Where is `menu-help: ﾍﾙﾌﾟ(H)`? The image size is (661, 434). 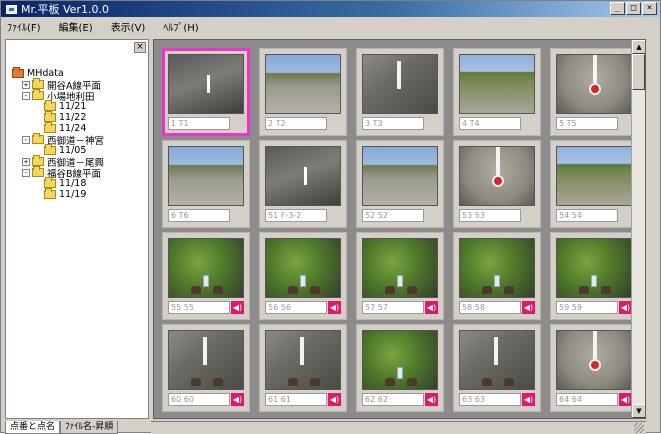
menu-help: ﾍﾙﾌﾟ(H) is located at coordinates (180, 26).